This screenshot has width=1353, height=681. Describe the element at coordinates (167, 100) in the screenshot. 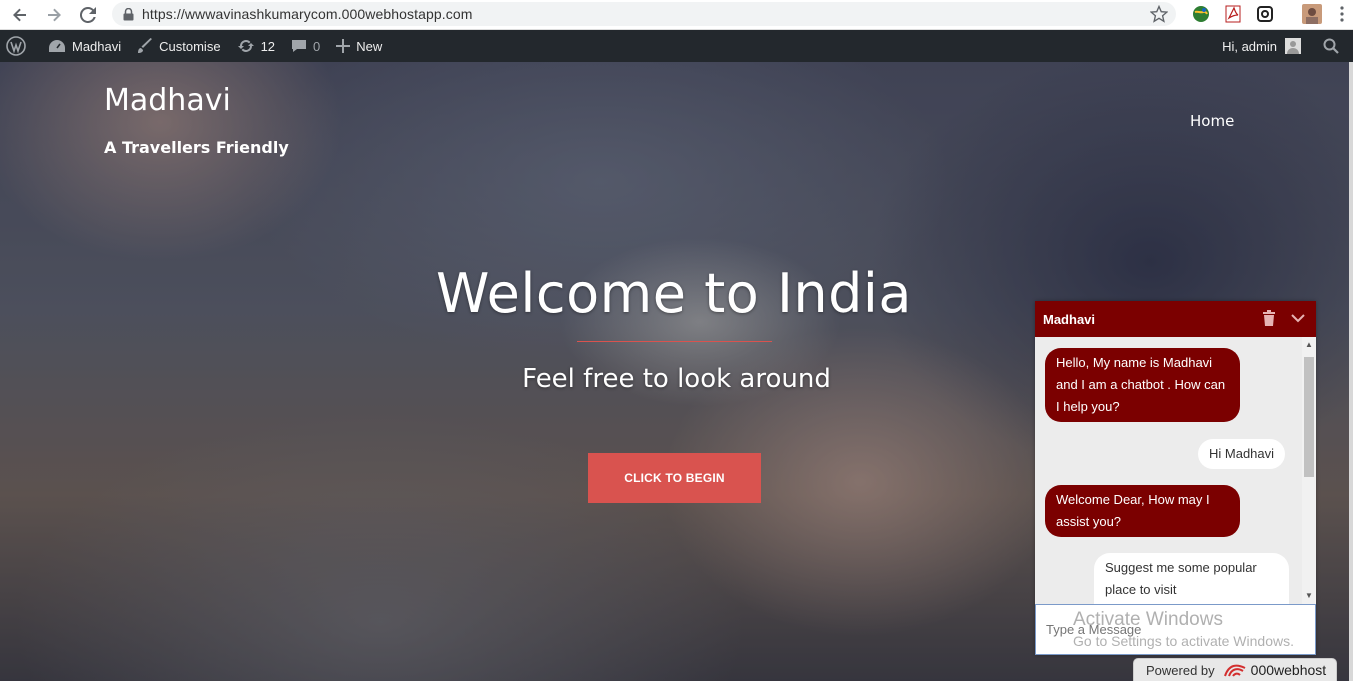

I see `site-title: Madhavi` at that location.